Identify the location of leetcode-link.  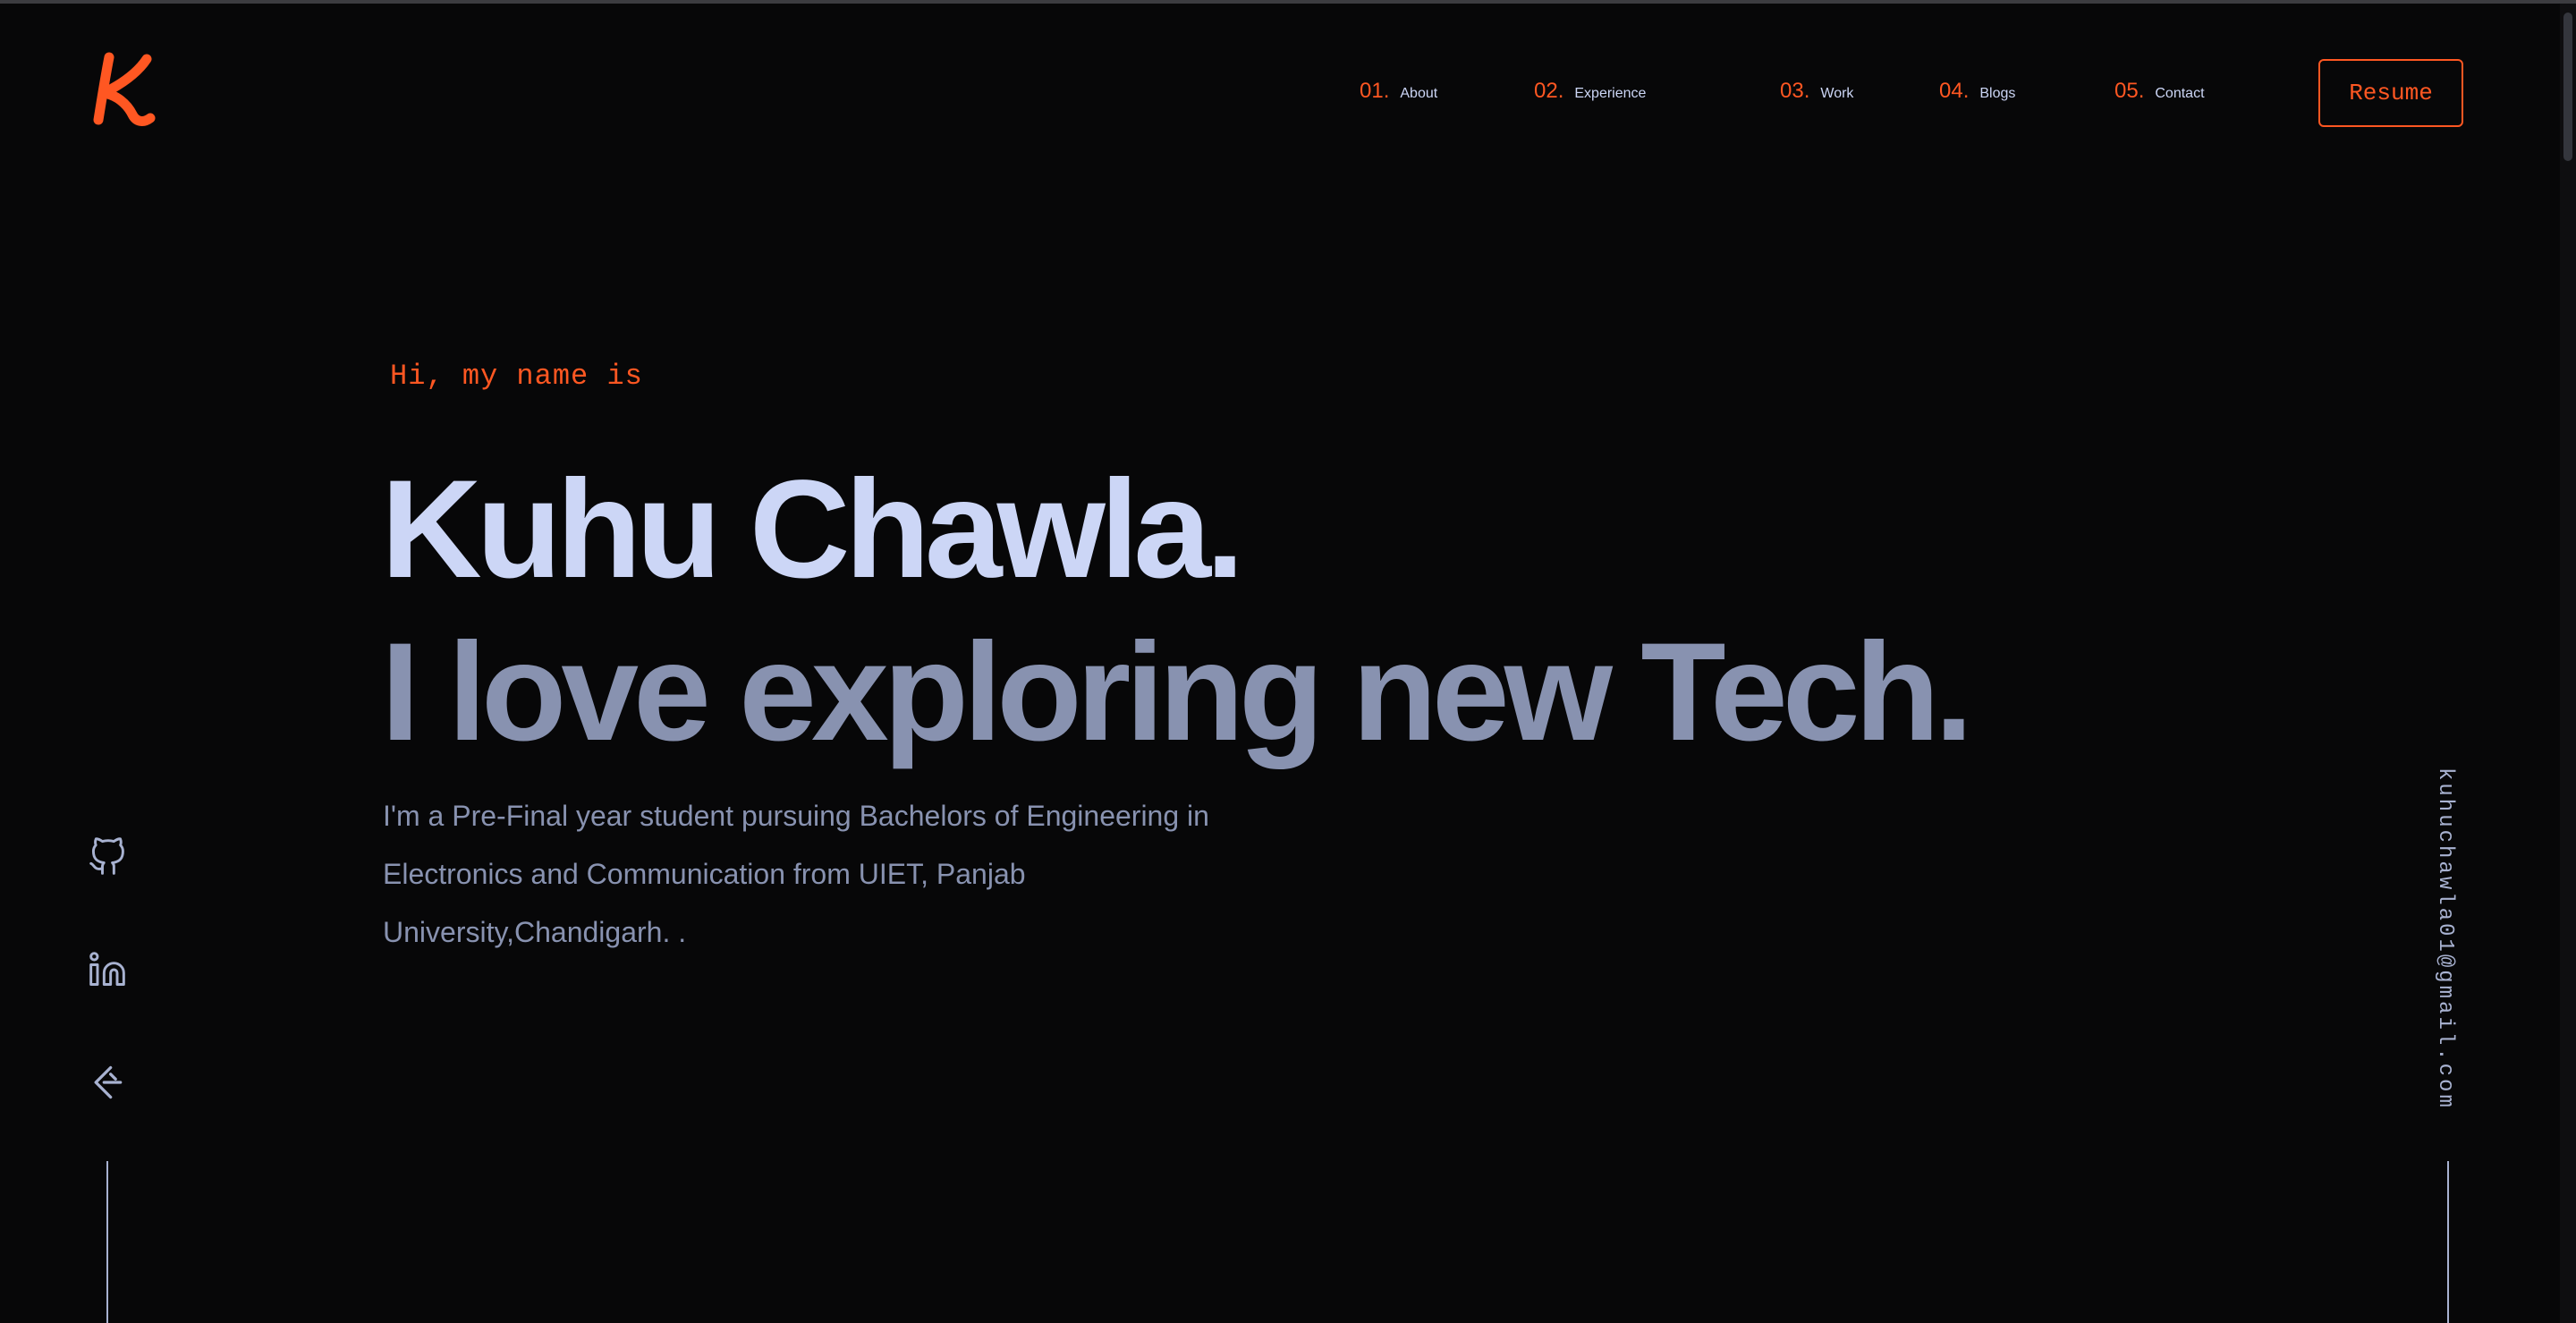
(107, 1082).